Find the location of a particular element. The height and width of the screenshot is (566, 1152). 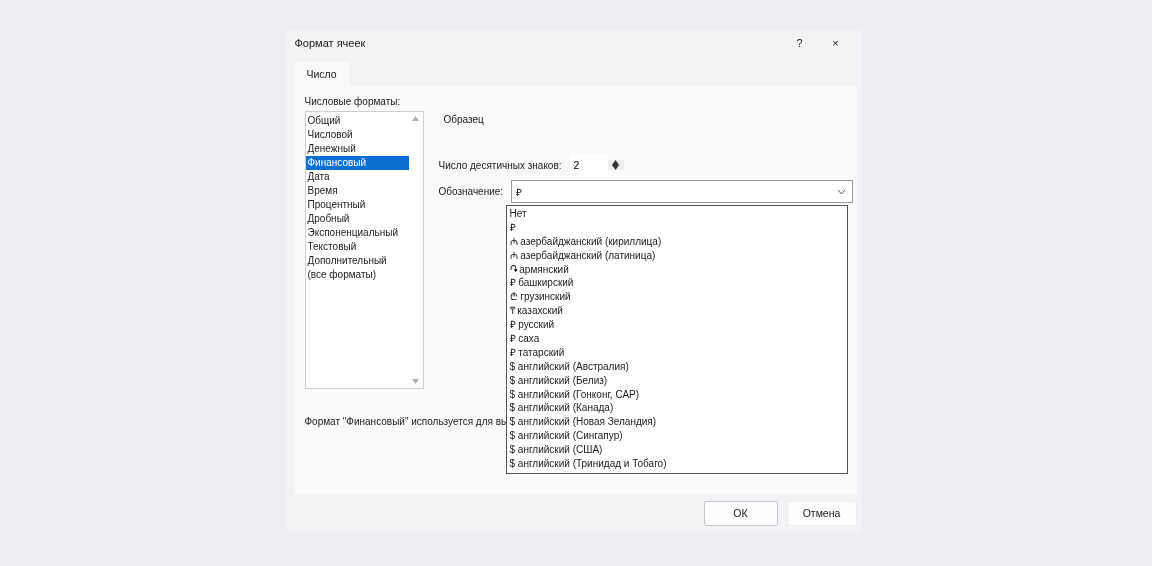

list-item: (все форматы) is located at coordinates (357, 275).